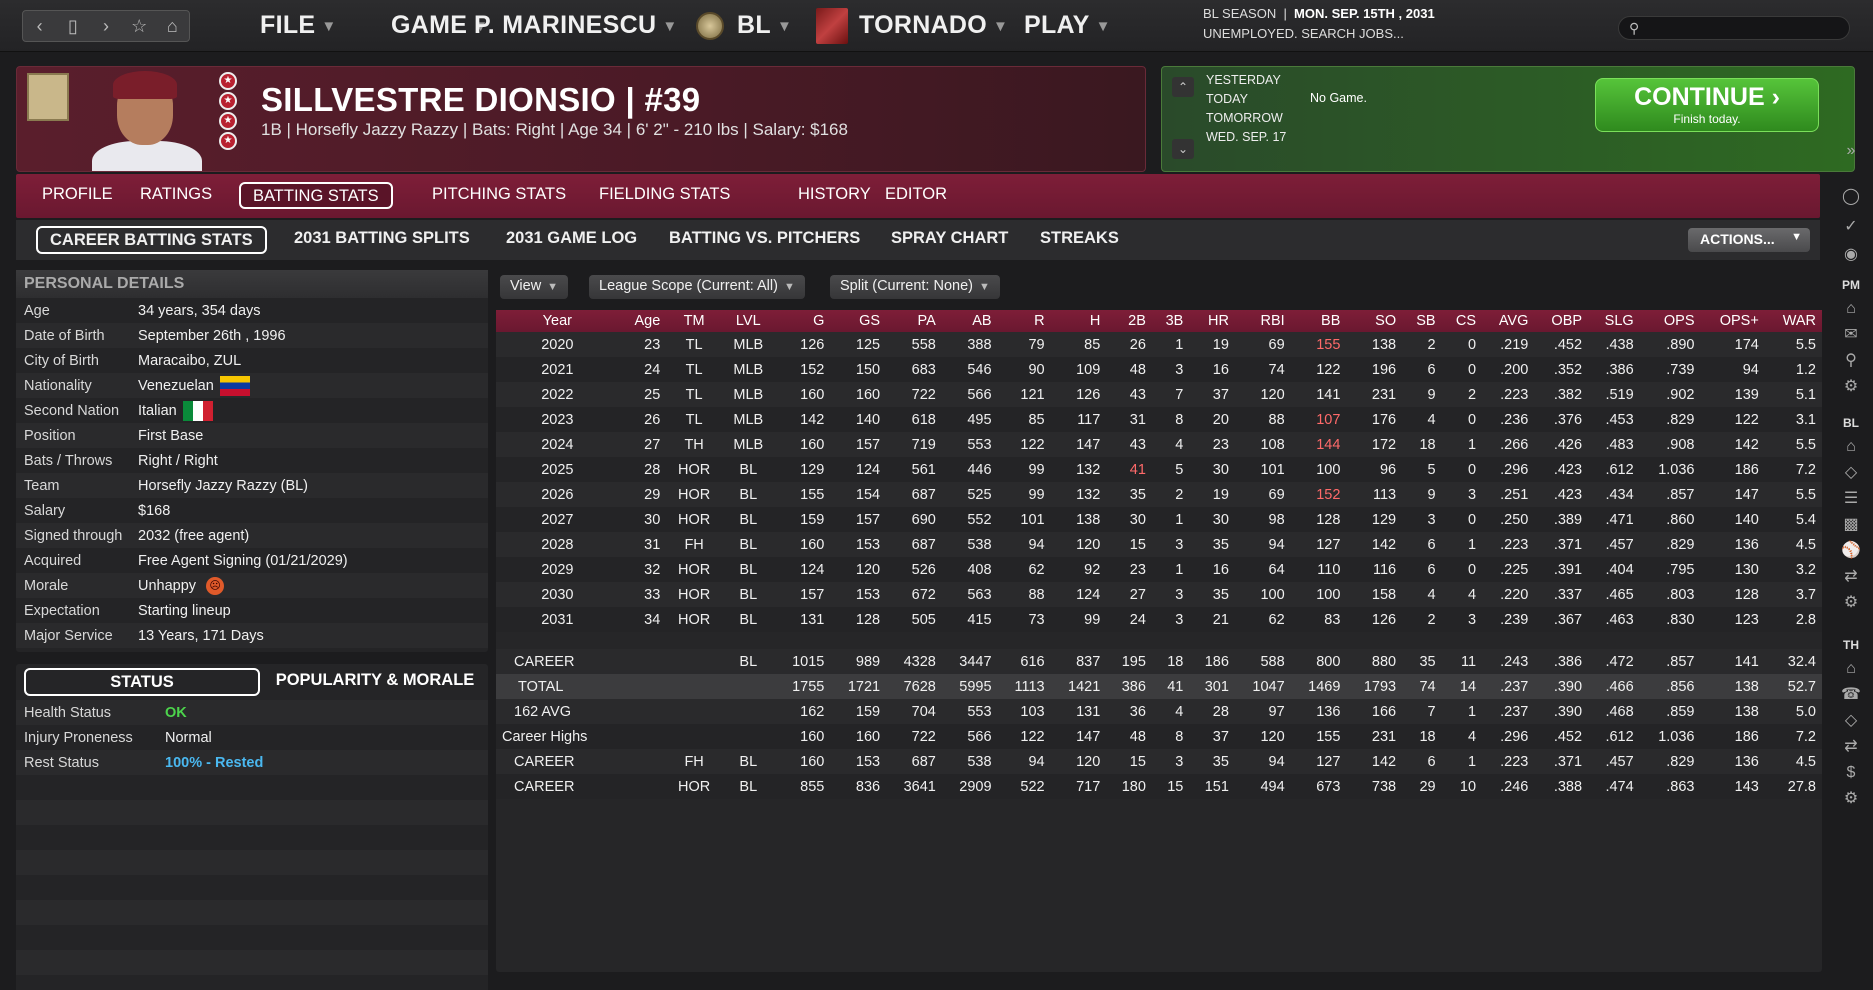 The width and height of the screenshot is (1873, 990). What do you see at coordinates (106, 26) in the screenshot?
I see `forward-icon: ›` at bounding box center [106, 26].